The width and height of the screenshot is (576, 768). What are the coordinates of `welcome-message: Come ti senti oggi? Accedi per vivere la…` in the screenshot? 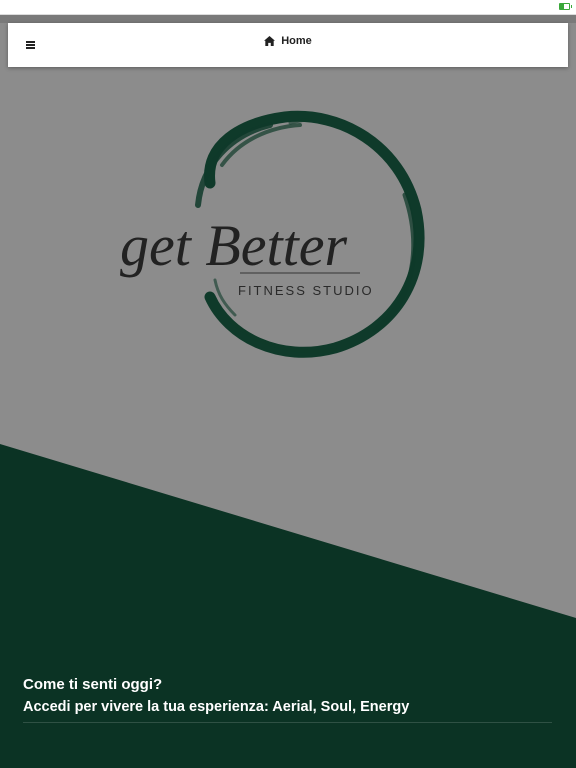 It's located at (288, 699).